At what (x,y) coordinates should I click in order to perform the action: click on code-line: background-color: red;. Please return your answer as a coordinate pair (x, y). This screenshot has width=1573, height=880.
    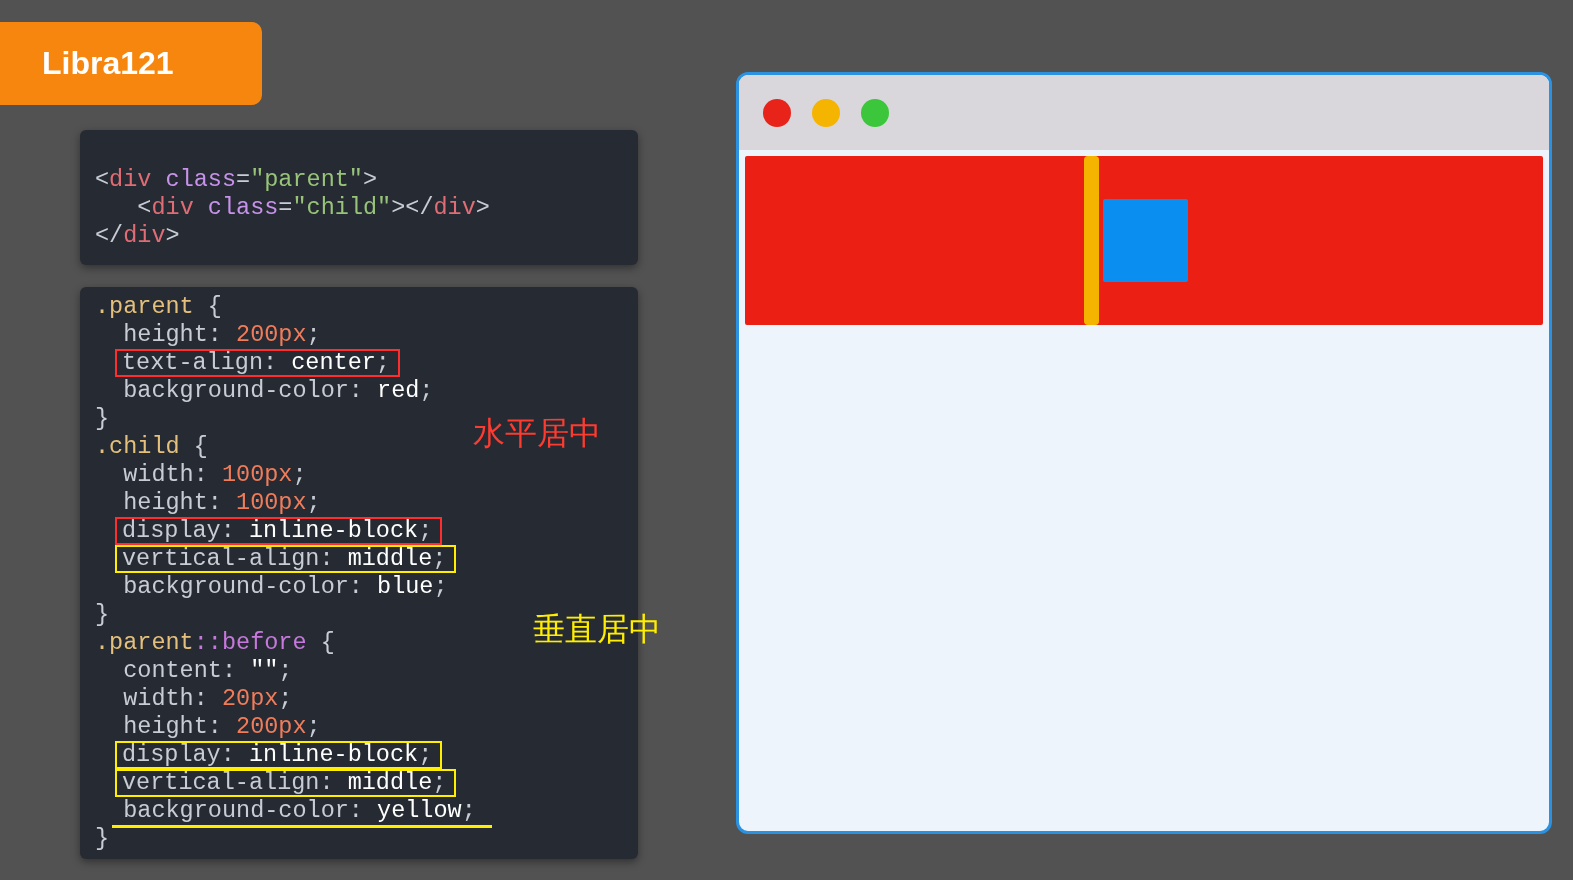
    Looking at the image, I should click on (278, 391).